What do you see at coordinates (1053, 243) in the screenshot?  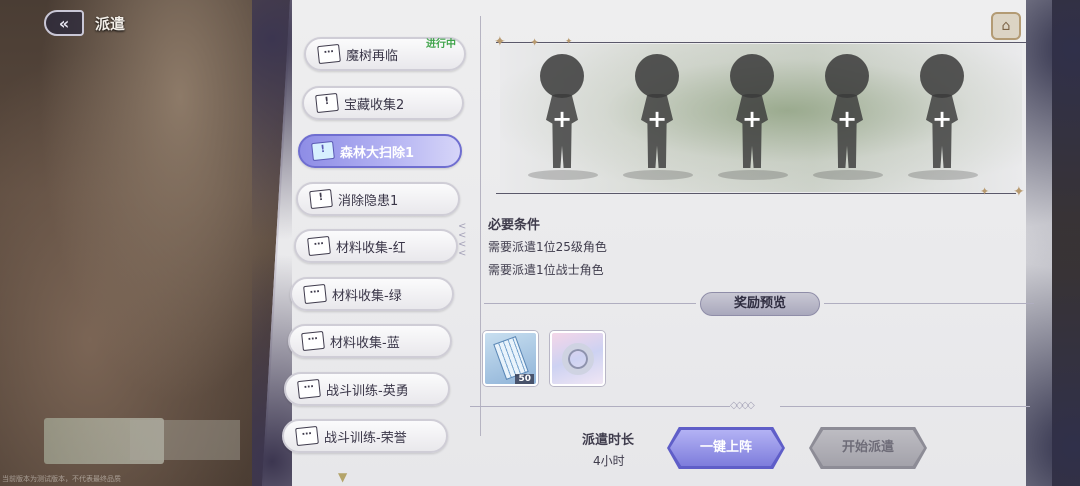 I see `ornament-right` at bounding box center [1053, 243].